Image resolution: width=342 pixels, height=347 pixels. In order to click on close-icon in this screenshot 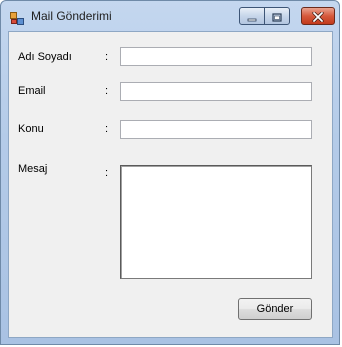, I will do `click(318, 16)`.